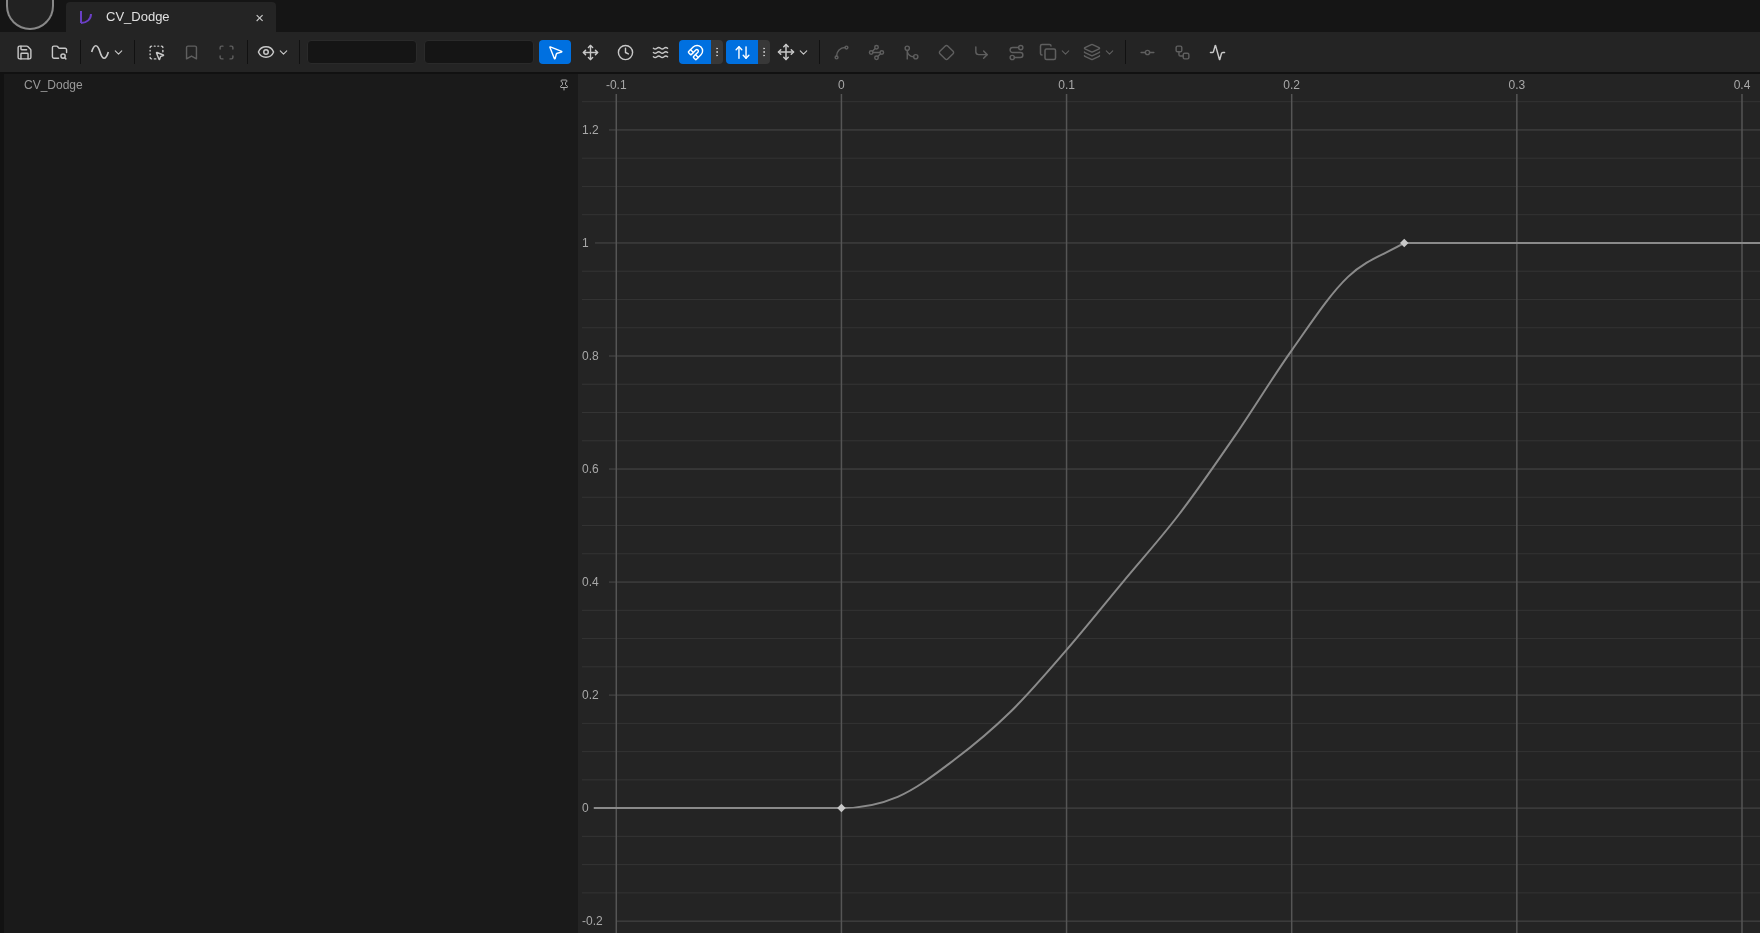 This screenshot has width=1760, height=933. What do you see at coordinates (590, 469) in the screenshot?
I see `y-tick-label: 0.6` at bounding box center [590, 469].